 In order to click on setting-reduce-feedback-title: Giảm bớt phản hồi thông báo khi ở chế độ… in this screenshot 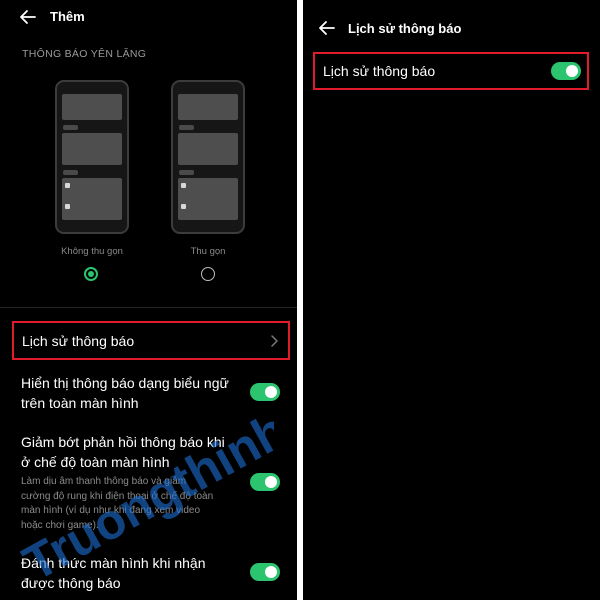, I will do `click(123, 452)`.